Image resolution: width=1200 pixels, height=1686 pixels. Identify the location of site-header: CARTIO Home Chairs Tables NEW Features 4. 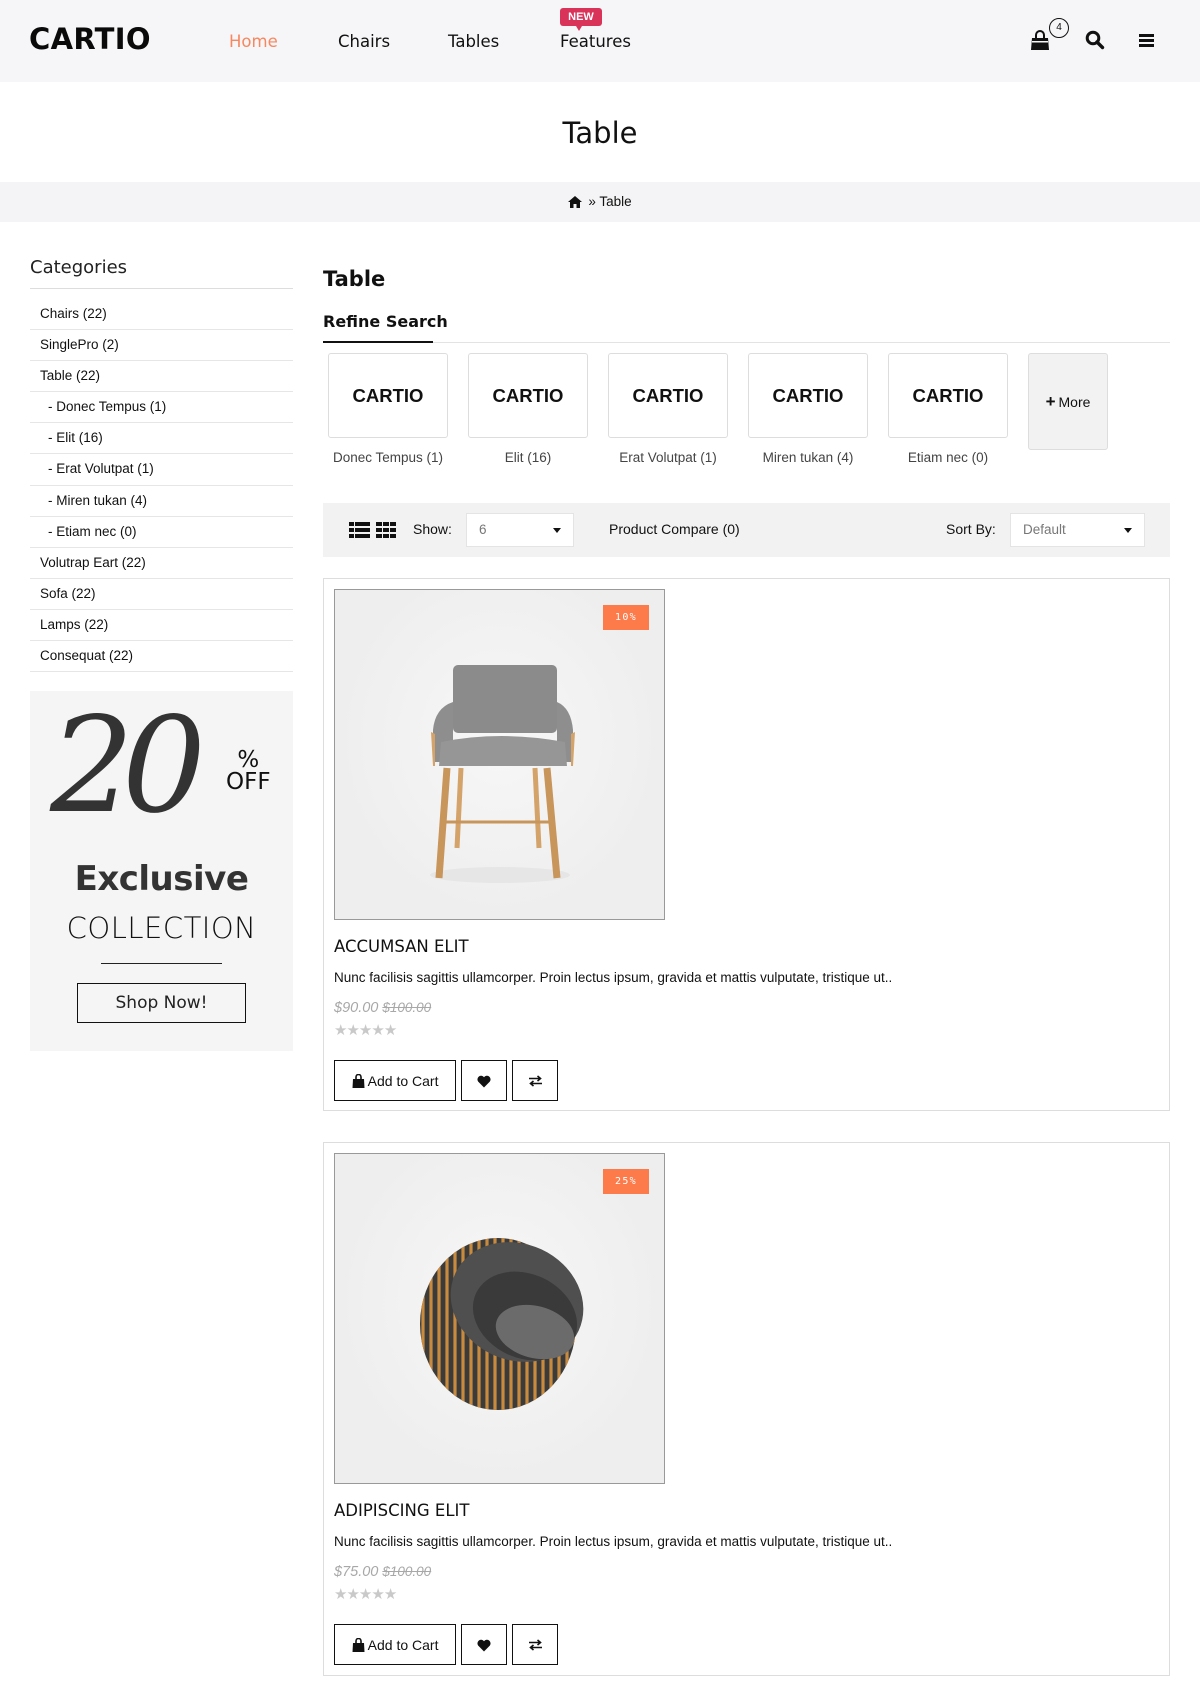
(600, 41).